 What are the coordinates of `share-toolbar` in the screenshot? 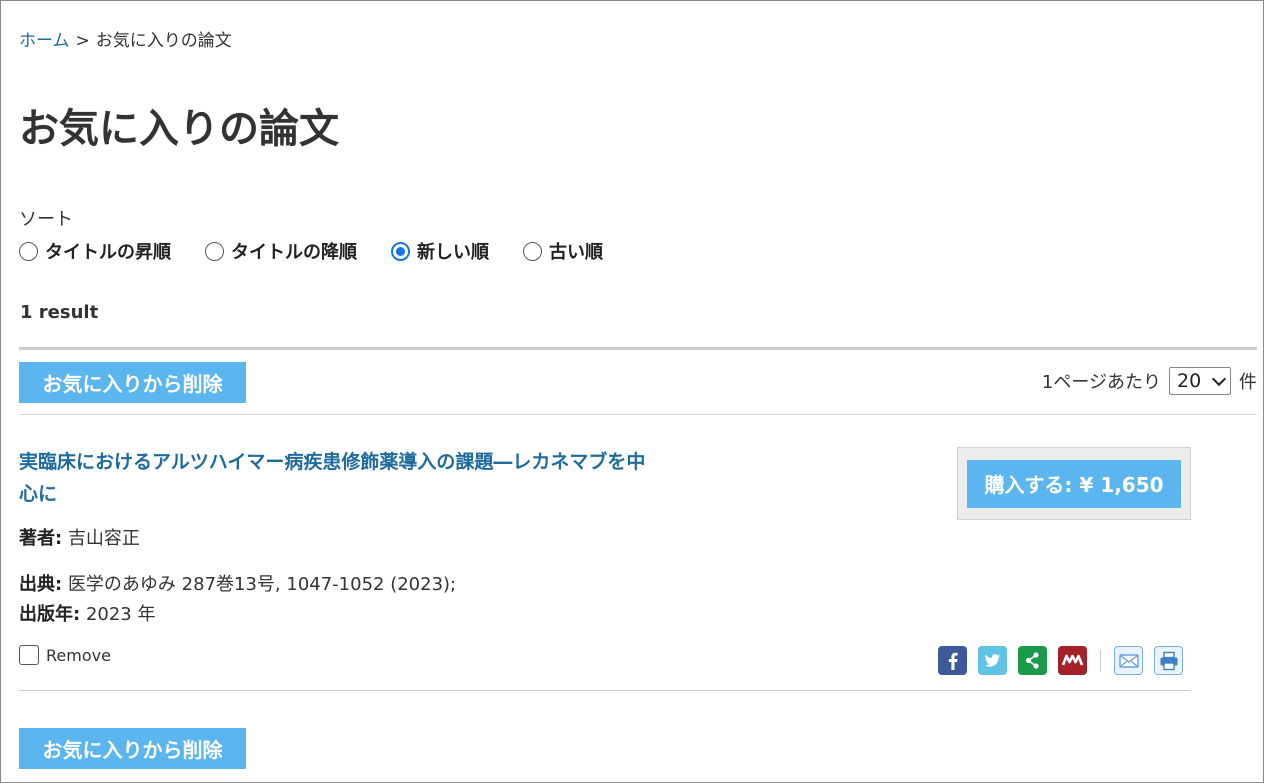 It's located at (1066, 660).